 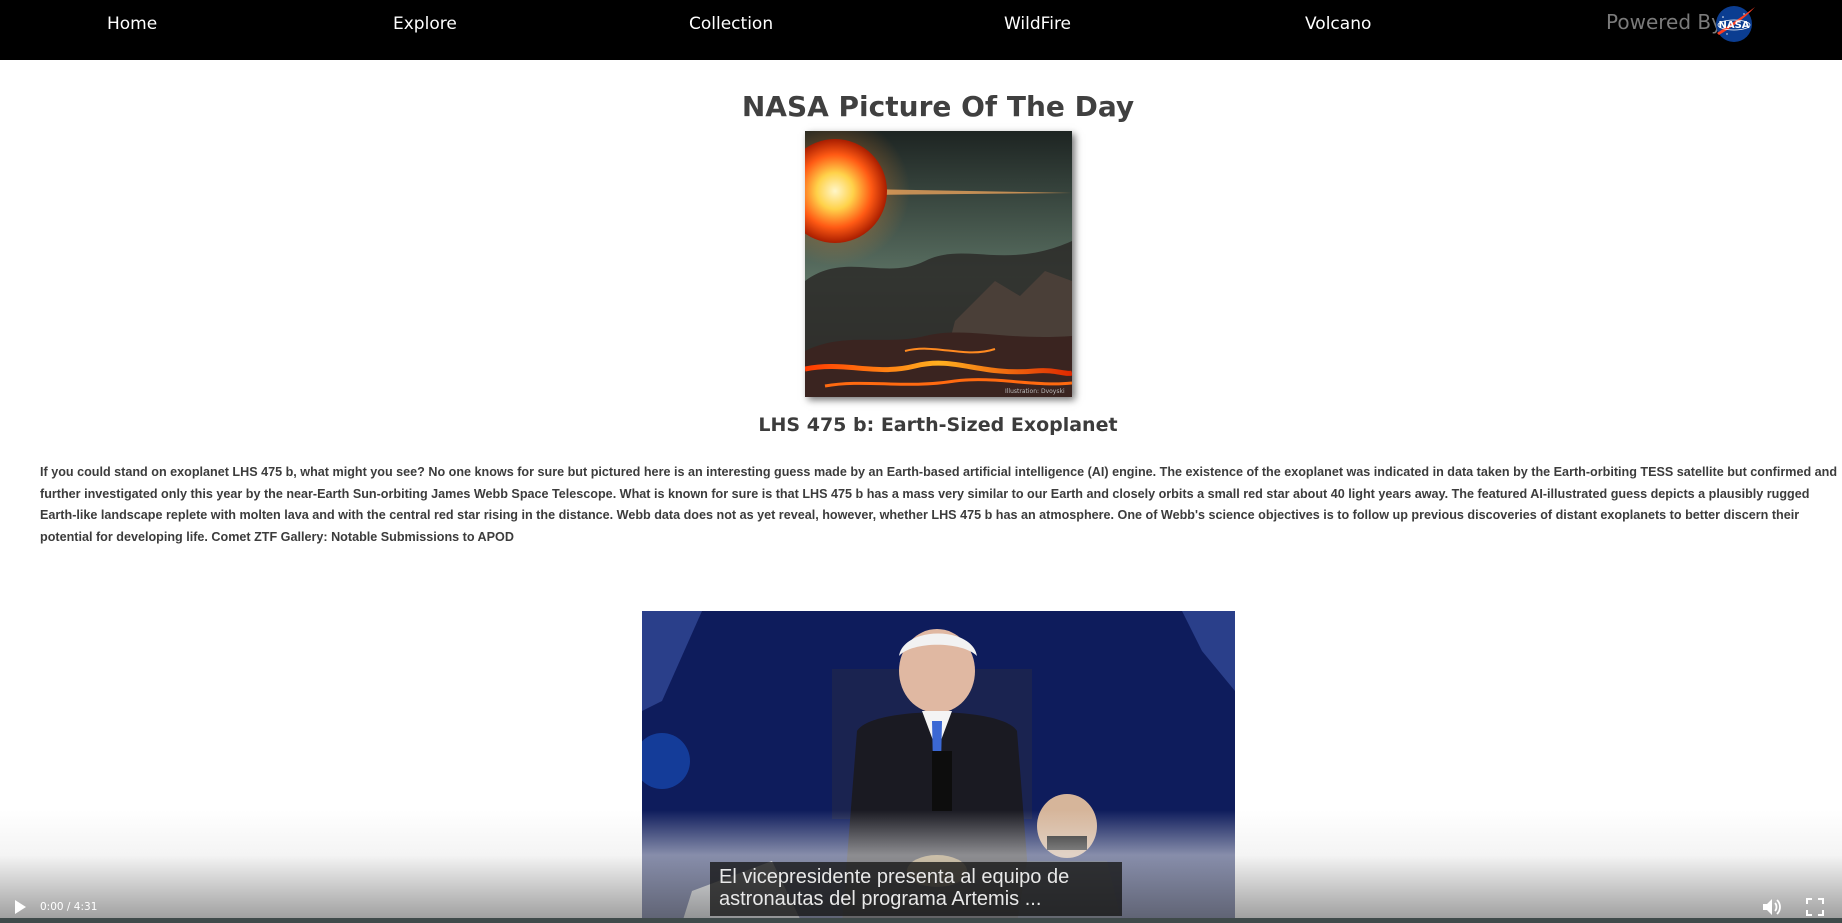 What do you see at coordinates (1772, 907) in the screenshot?
I see `volume-icon` at bounding box center [1772, 907].